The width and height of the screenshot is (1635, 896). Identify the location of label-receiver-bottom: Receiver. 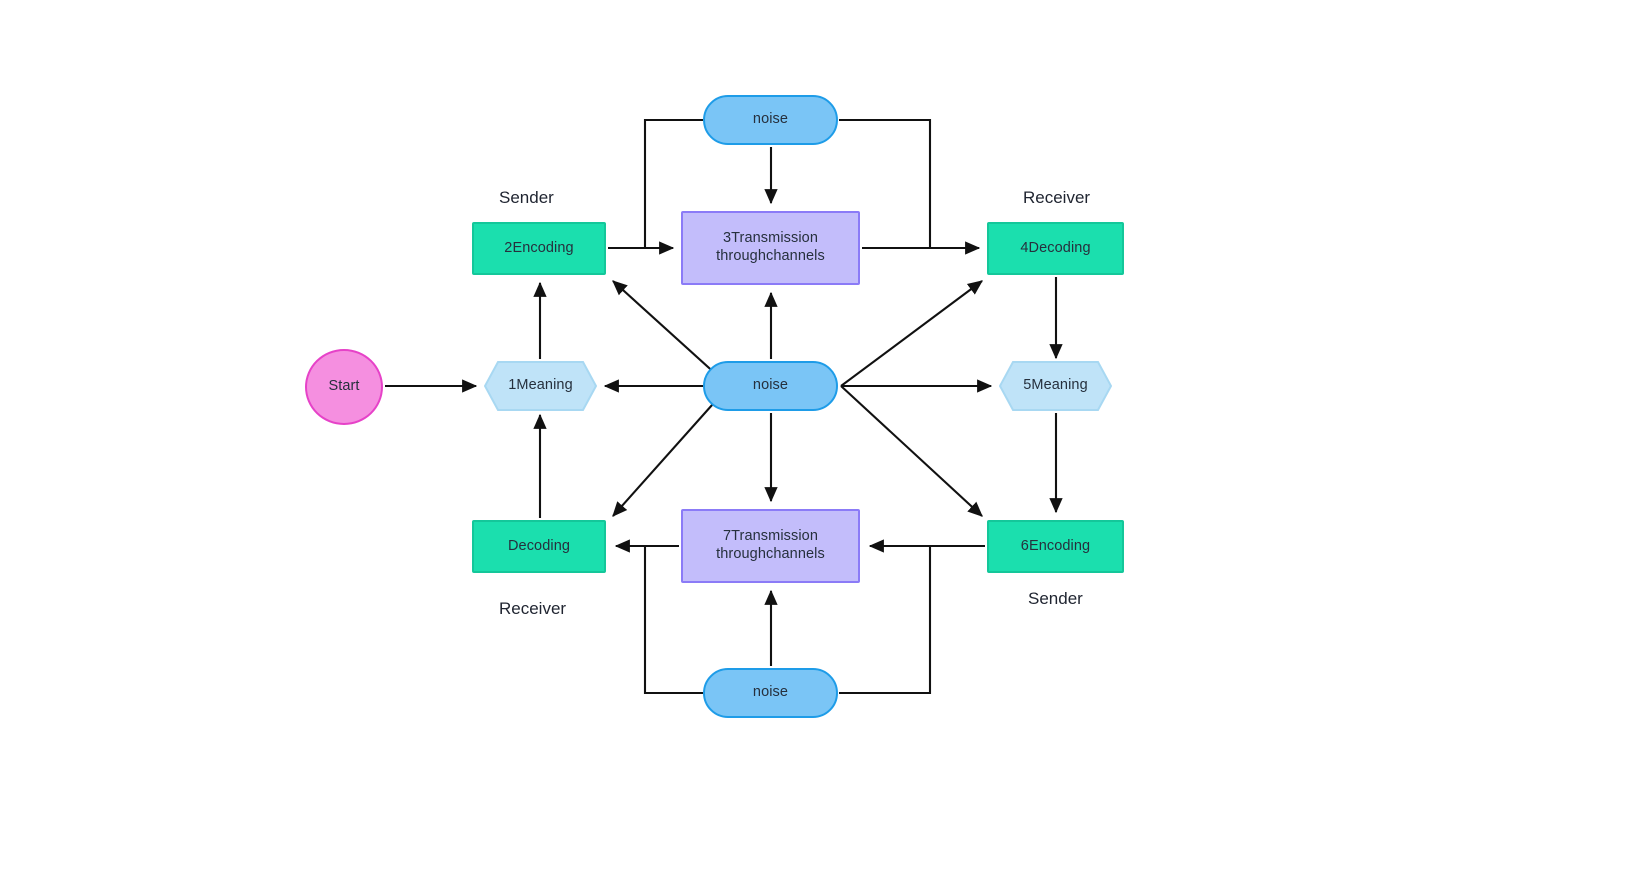
(533, 608).